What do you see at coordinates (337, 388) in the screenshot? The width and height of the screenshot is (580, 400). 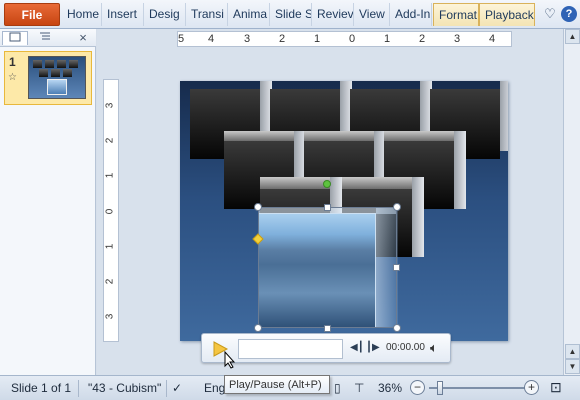 I see `reading-view-icon: ▯` at bounding box center [337, 388].